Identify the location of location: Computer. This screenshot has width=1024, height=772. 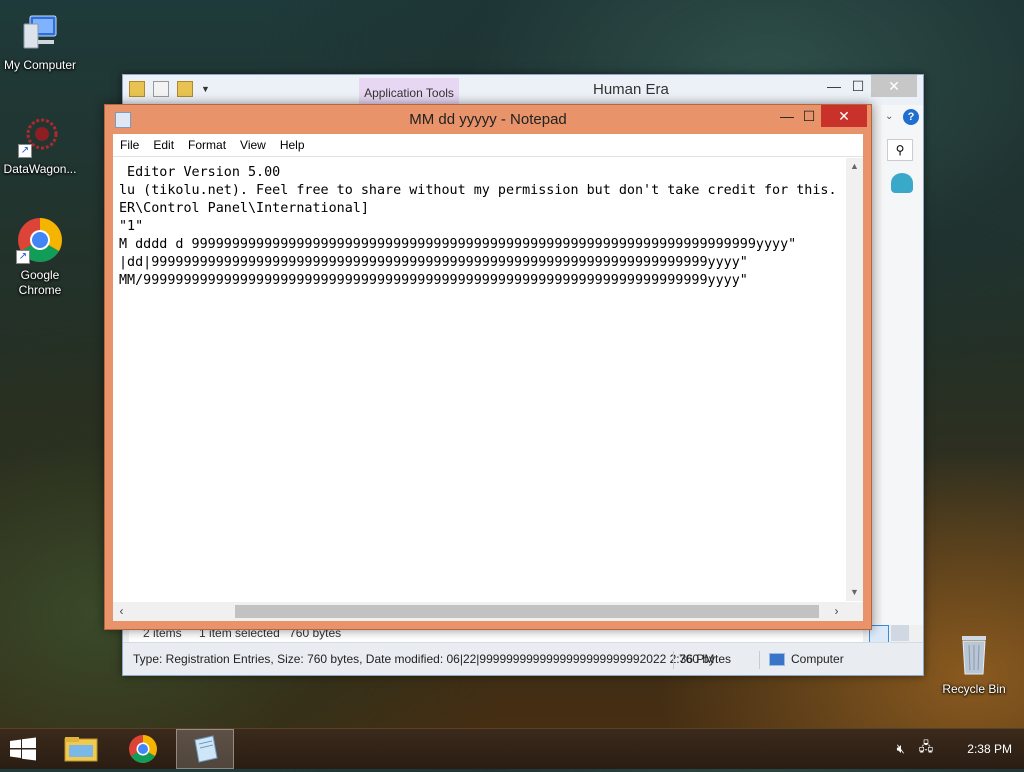
(806, 659).